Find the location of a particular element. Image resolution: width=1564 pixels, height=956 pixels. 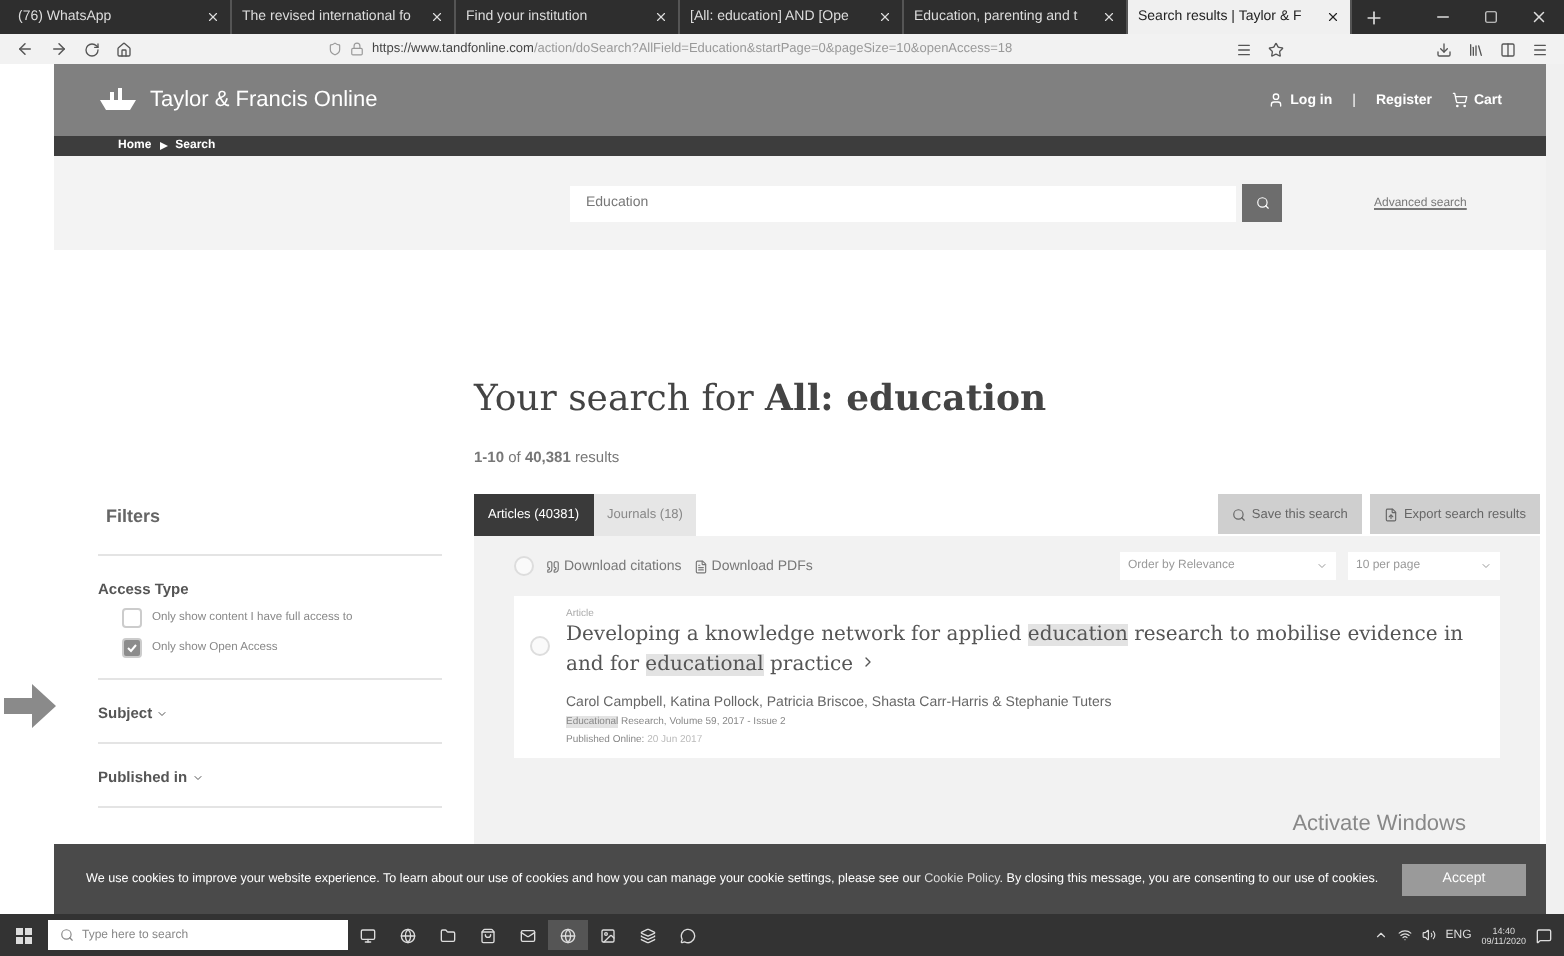

select-all-checkbox is located at coordinates (524, 566).